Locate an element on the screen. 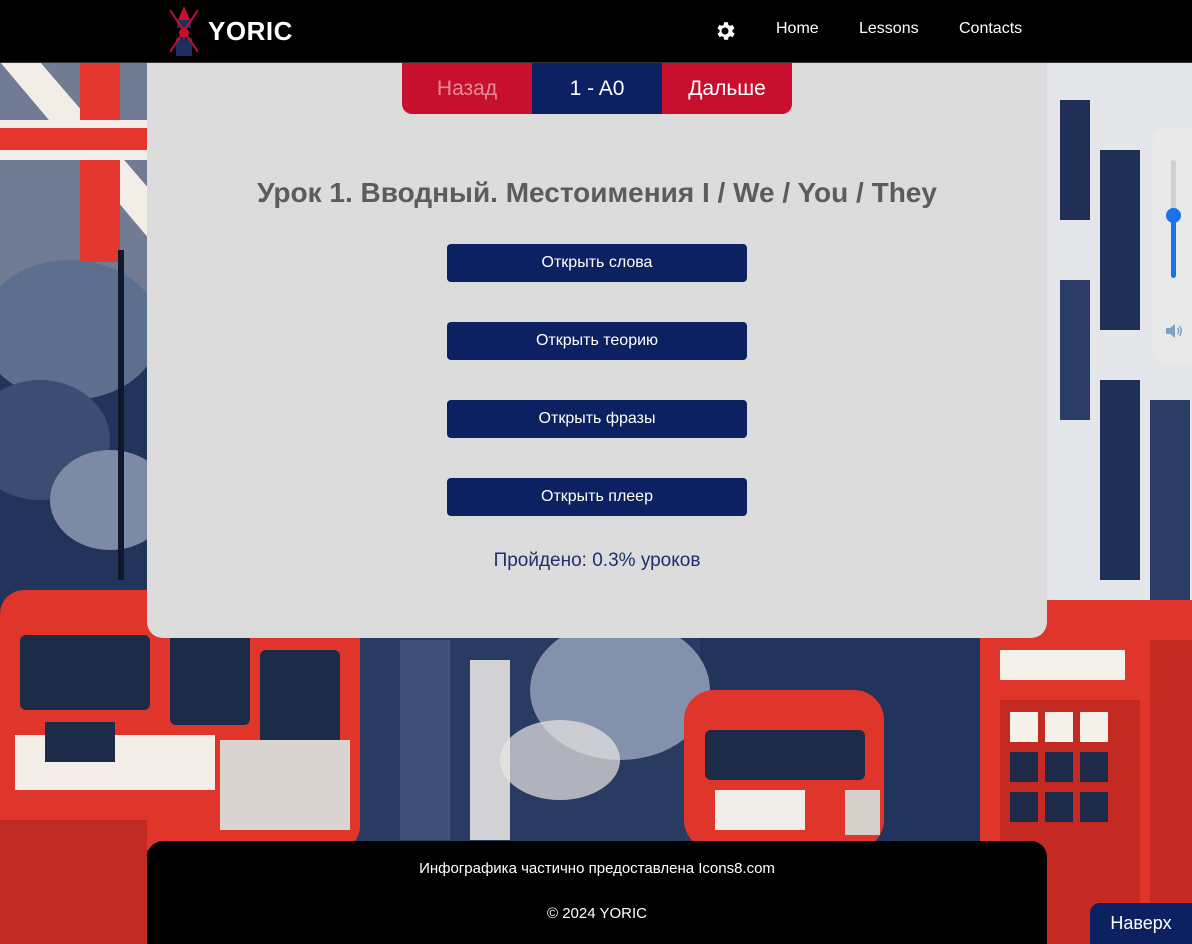 This screenshot has height=944, width=1192. open-player-button: Открыть плеер is located at coordinates (597, 497).